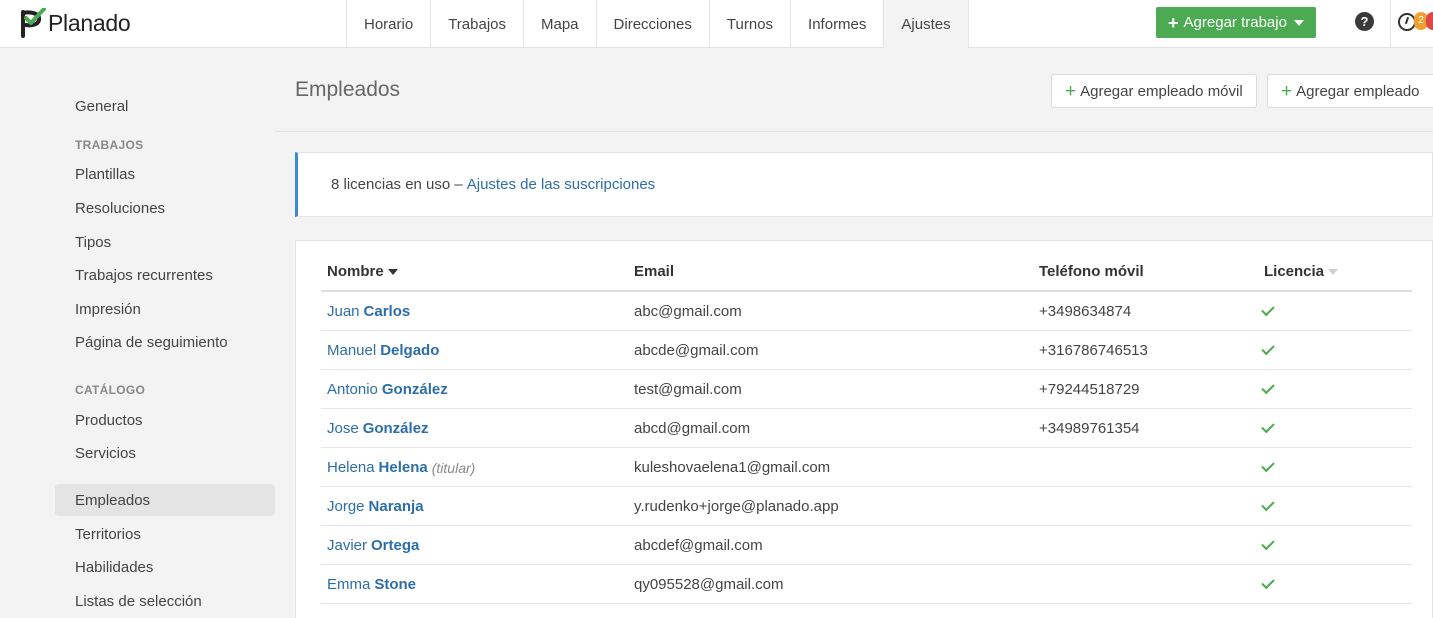 This screenshot has height=618, width=1433. What do you see at coordinates (165, 242) in the screenshot?
I see `sidebar-item-tipos: Tipos` at bounding box center [165, 242].